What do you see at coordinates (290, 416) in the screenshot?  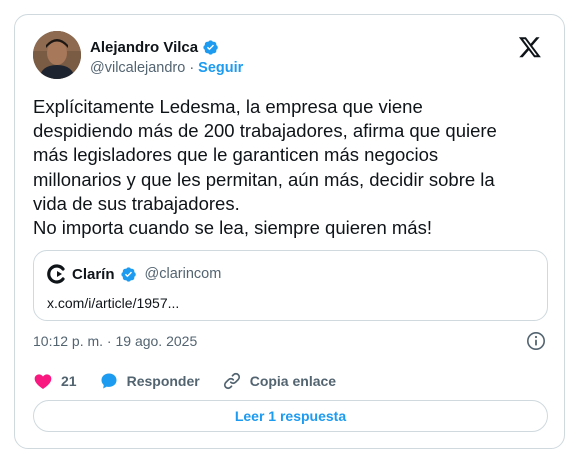 I see `read-replies-button: Leer 1 respuesta` at bounding box center [290, 416].